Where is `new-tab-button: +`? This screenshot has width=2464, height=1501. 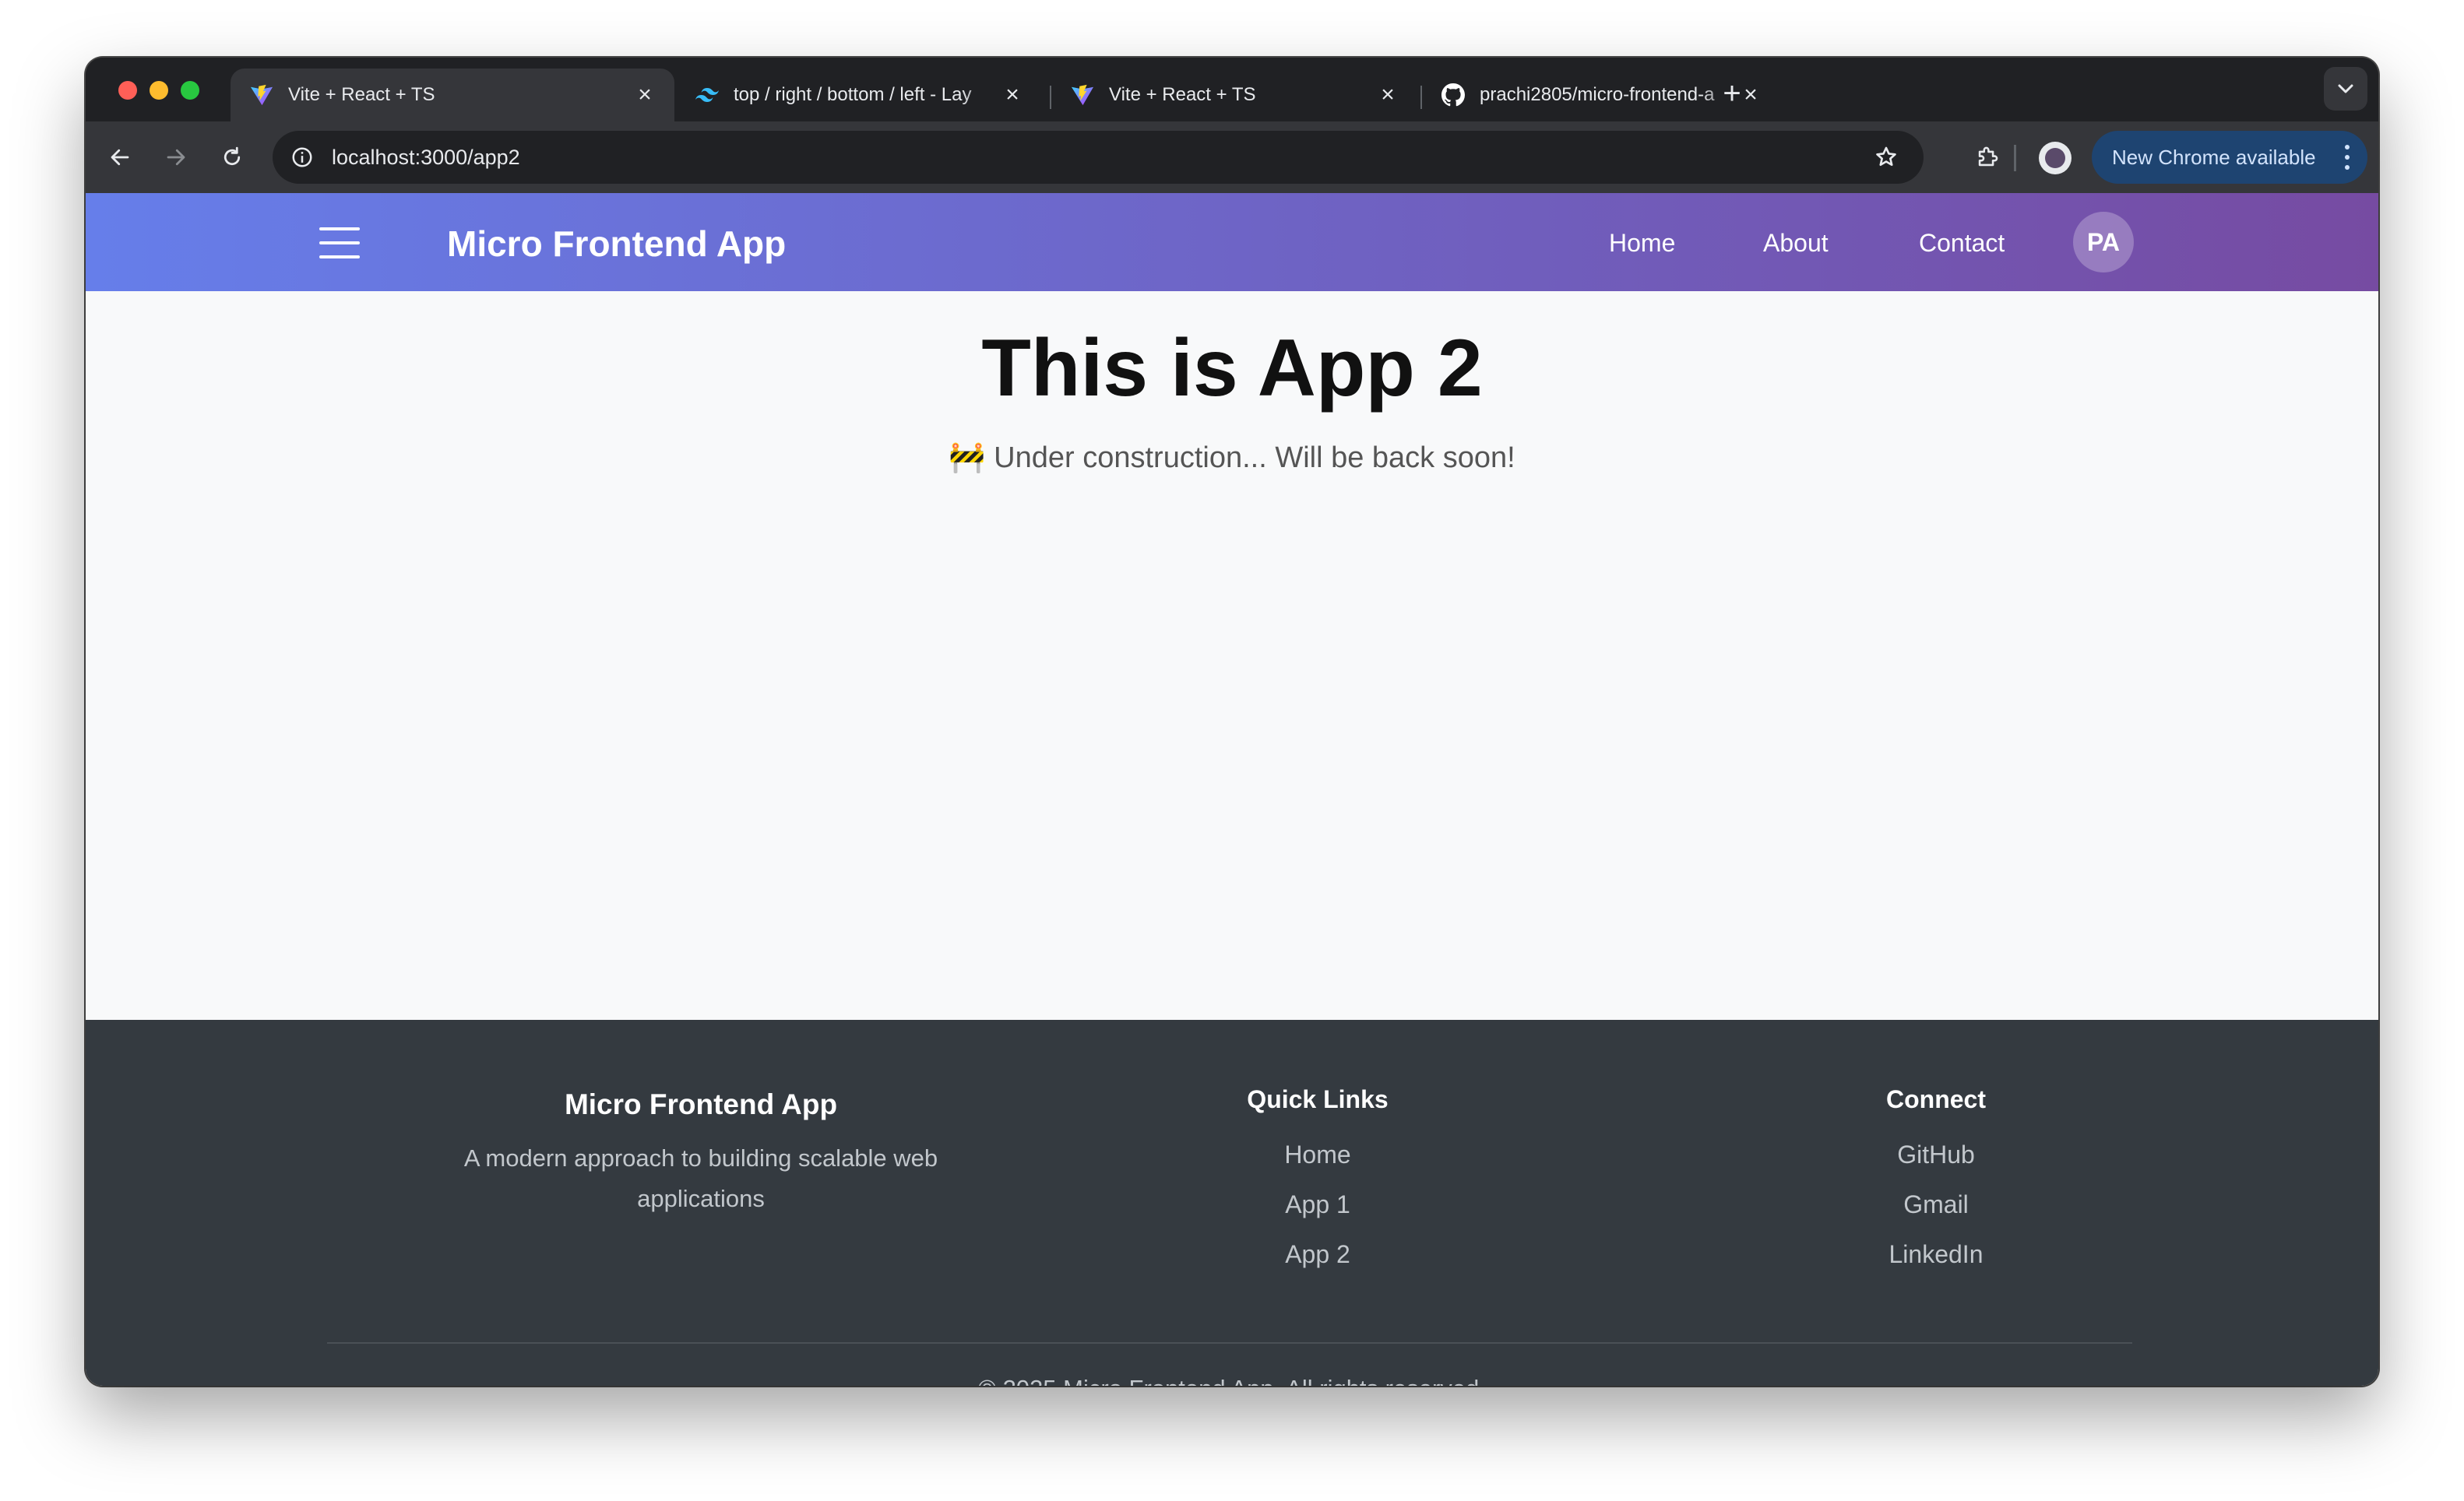
new-tab-button: + is located at coordinates (1732, 94).